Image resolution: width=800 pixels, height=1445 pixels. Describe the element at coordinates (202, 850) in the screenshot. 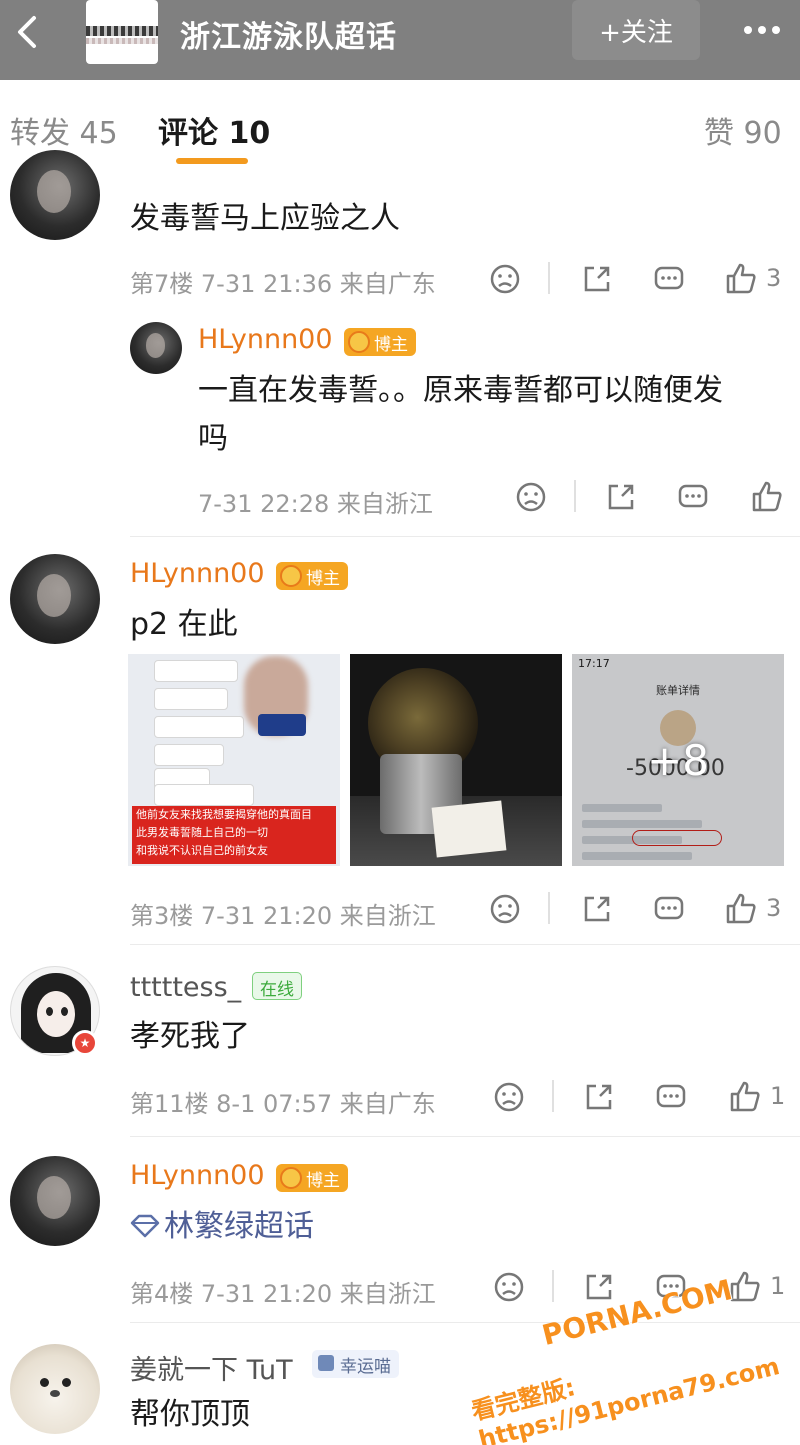

I see `image-caption-line3: 和我说不认识自己的前女友` at that location.